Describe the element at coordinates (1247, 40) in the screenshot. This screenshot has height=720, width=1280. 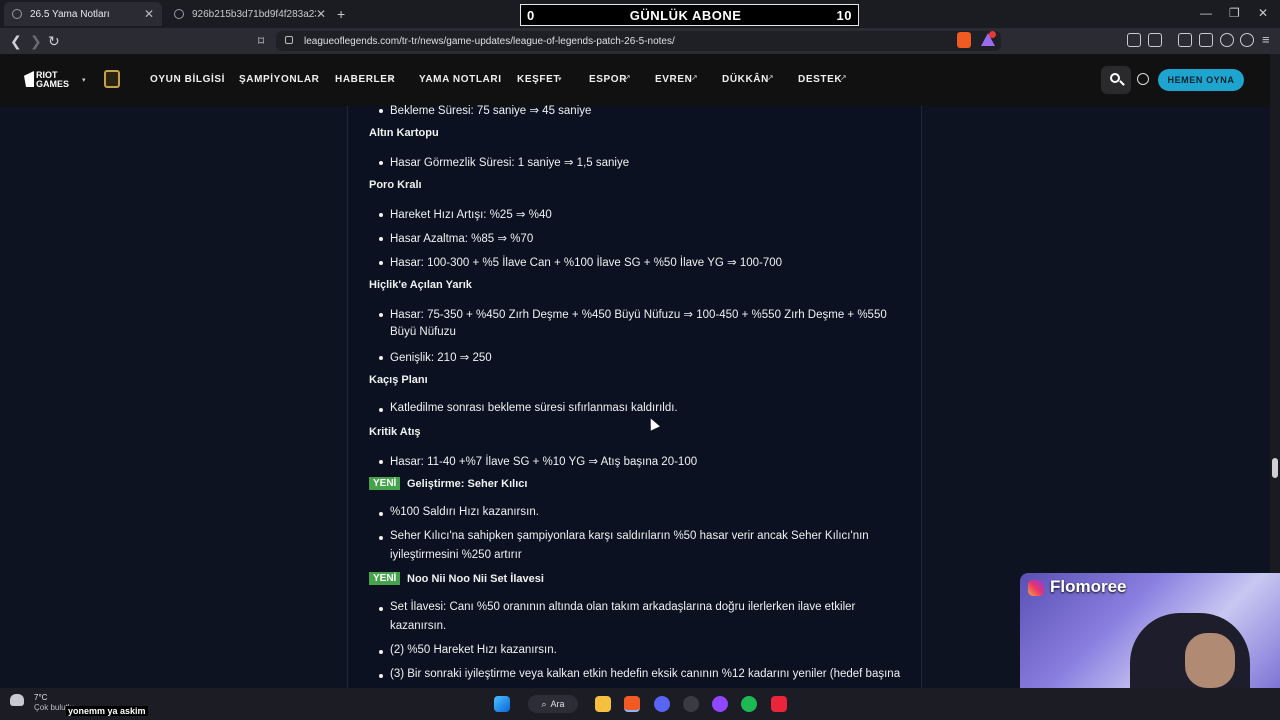
I see `vpn-icon` at that location.